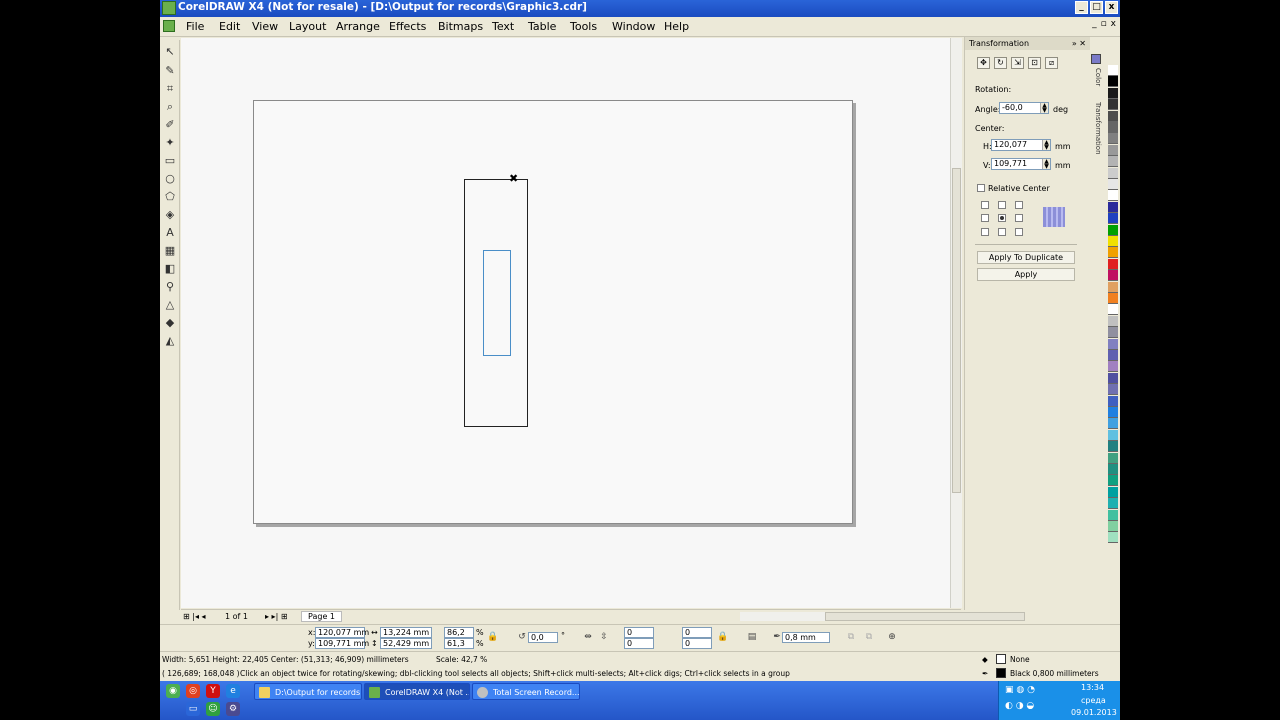 The height and width of the screenshot is (720, 1280). What do you see at coordinates (170, 89) in the screenshot?
I see `crop-tool-icon: ⌗` at bounding box center [170, 89].